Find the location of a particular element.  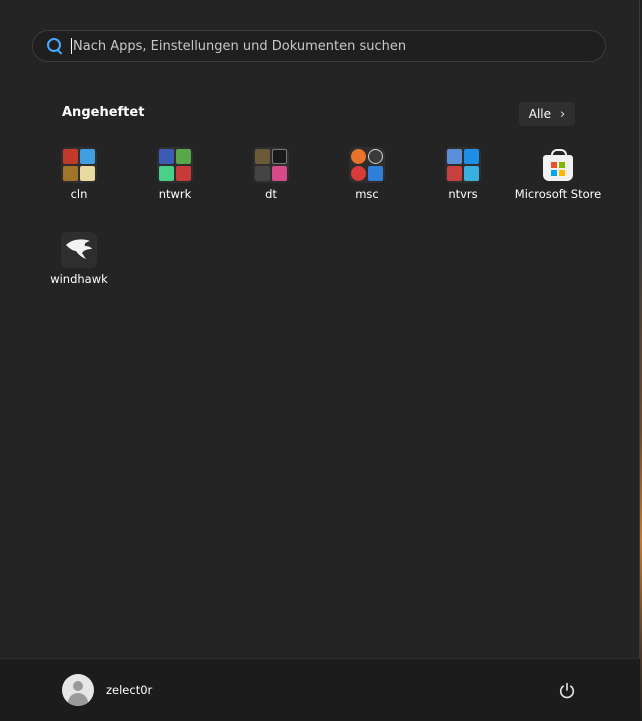

app-label: msc is located at coordinates (367, 194).